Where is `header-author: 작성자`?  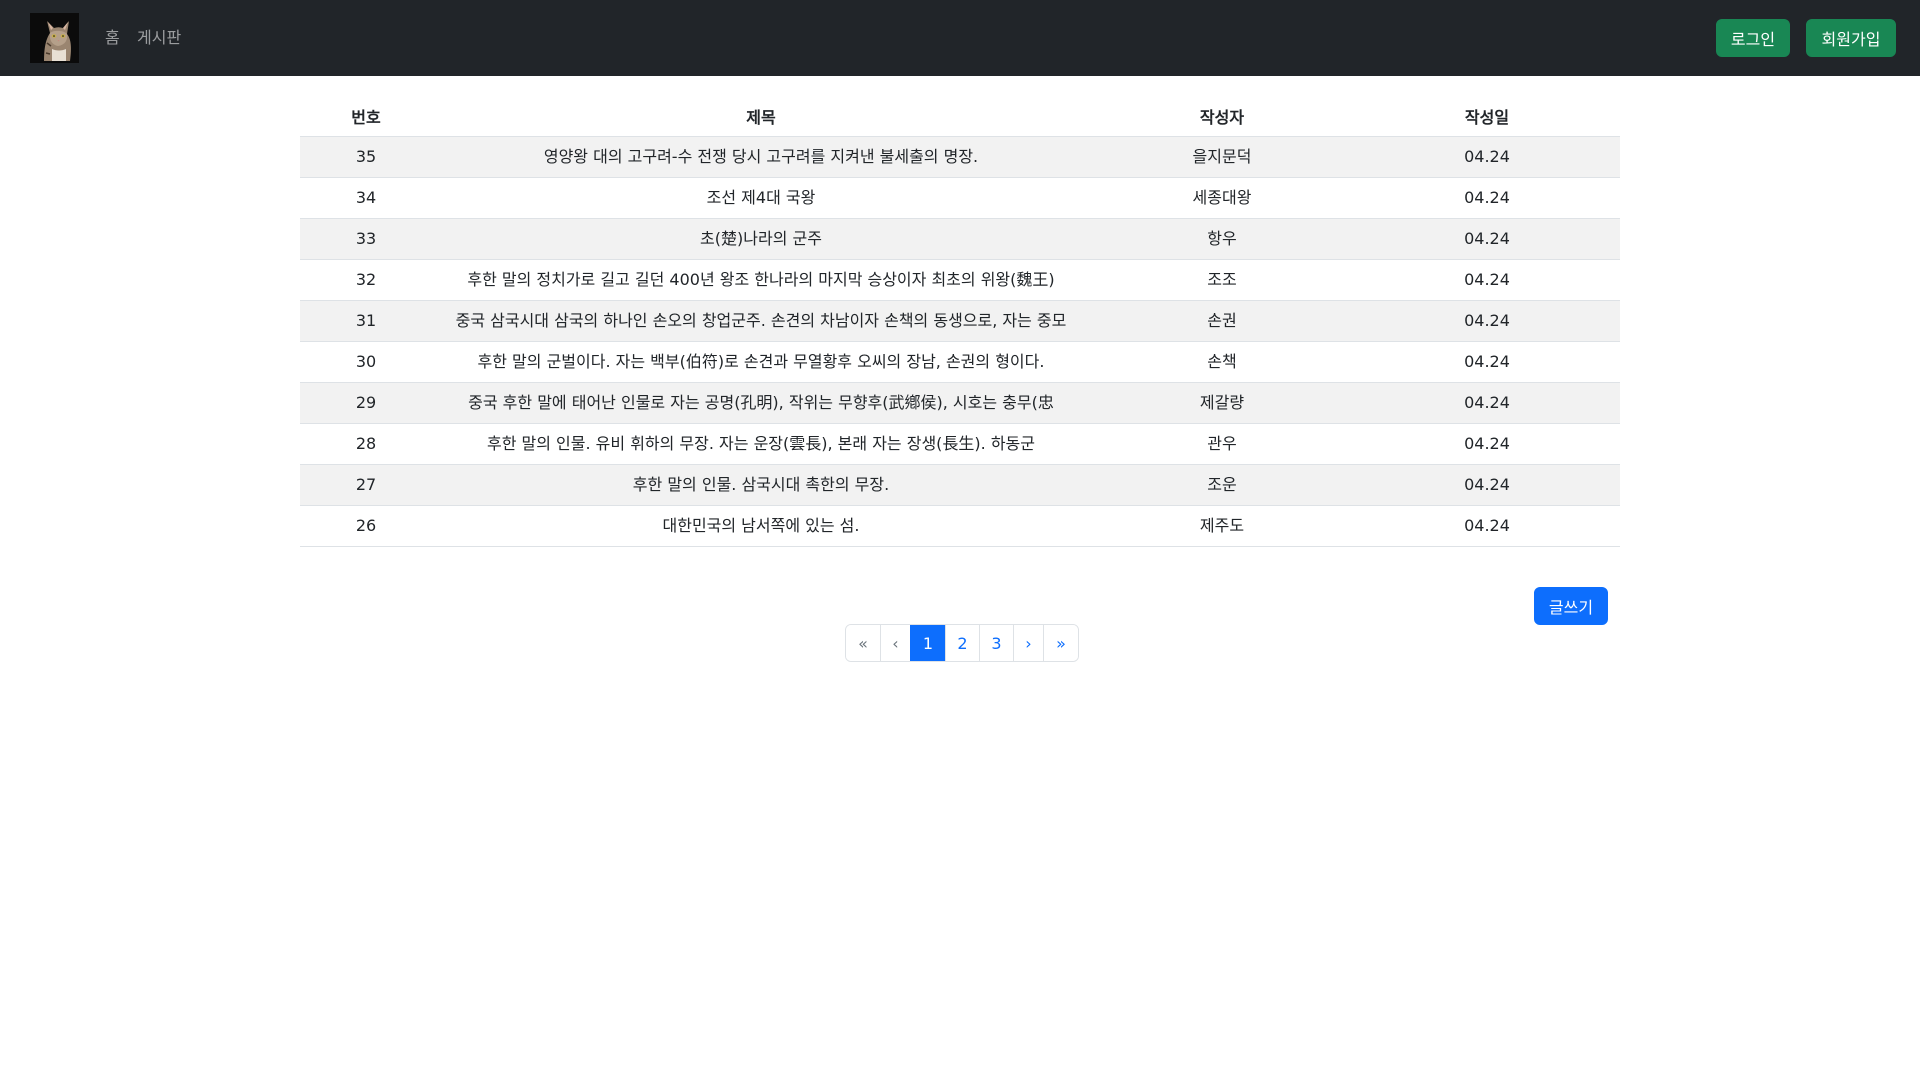 header-author: 작성자 is located at coordinates (1222, 116).